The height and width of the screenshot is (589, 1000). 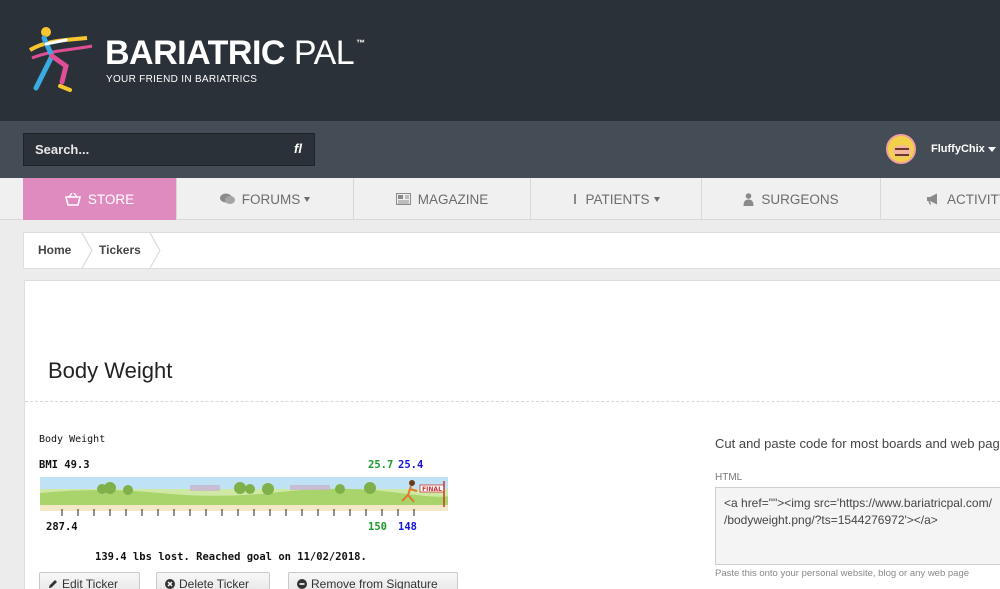 I want to click on search-bar-band: fl FluffyChix, so click(x=500, y=149).